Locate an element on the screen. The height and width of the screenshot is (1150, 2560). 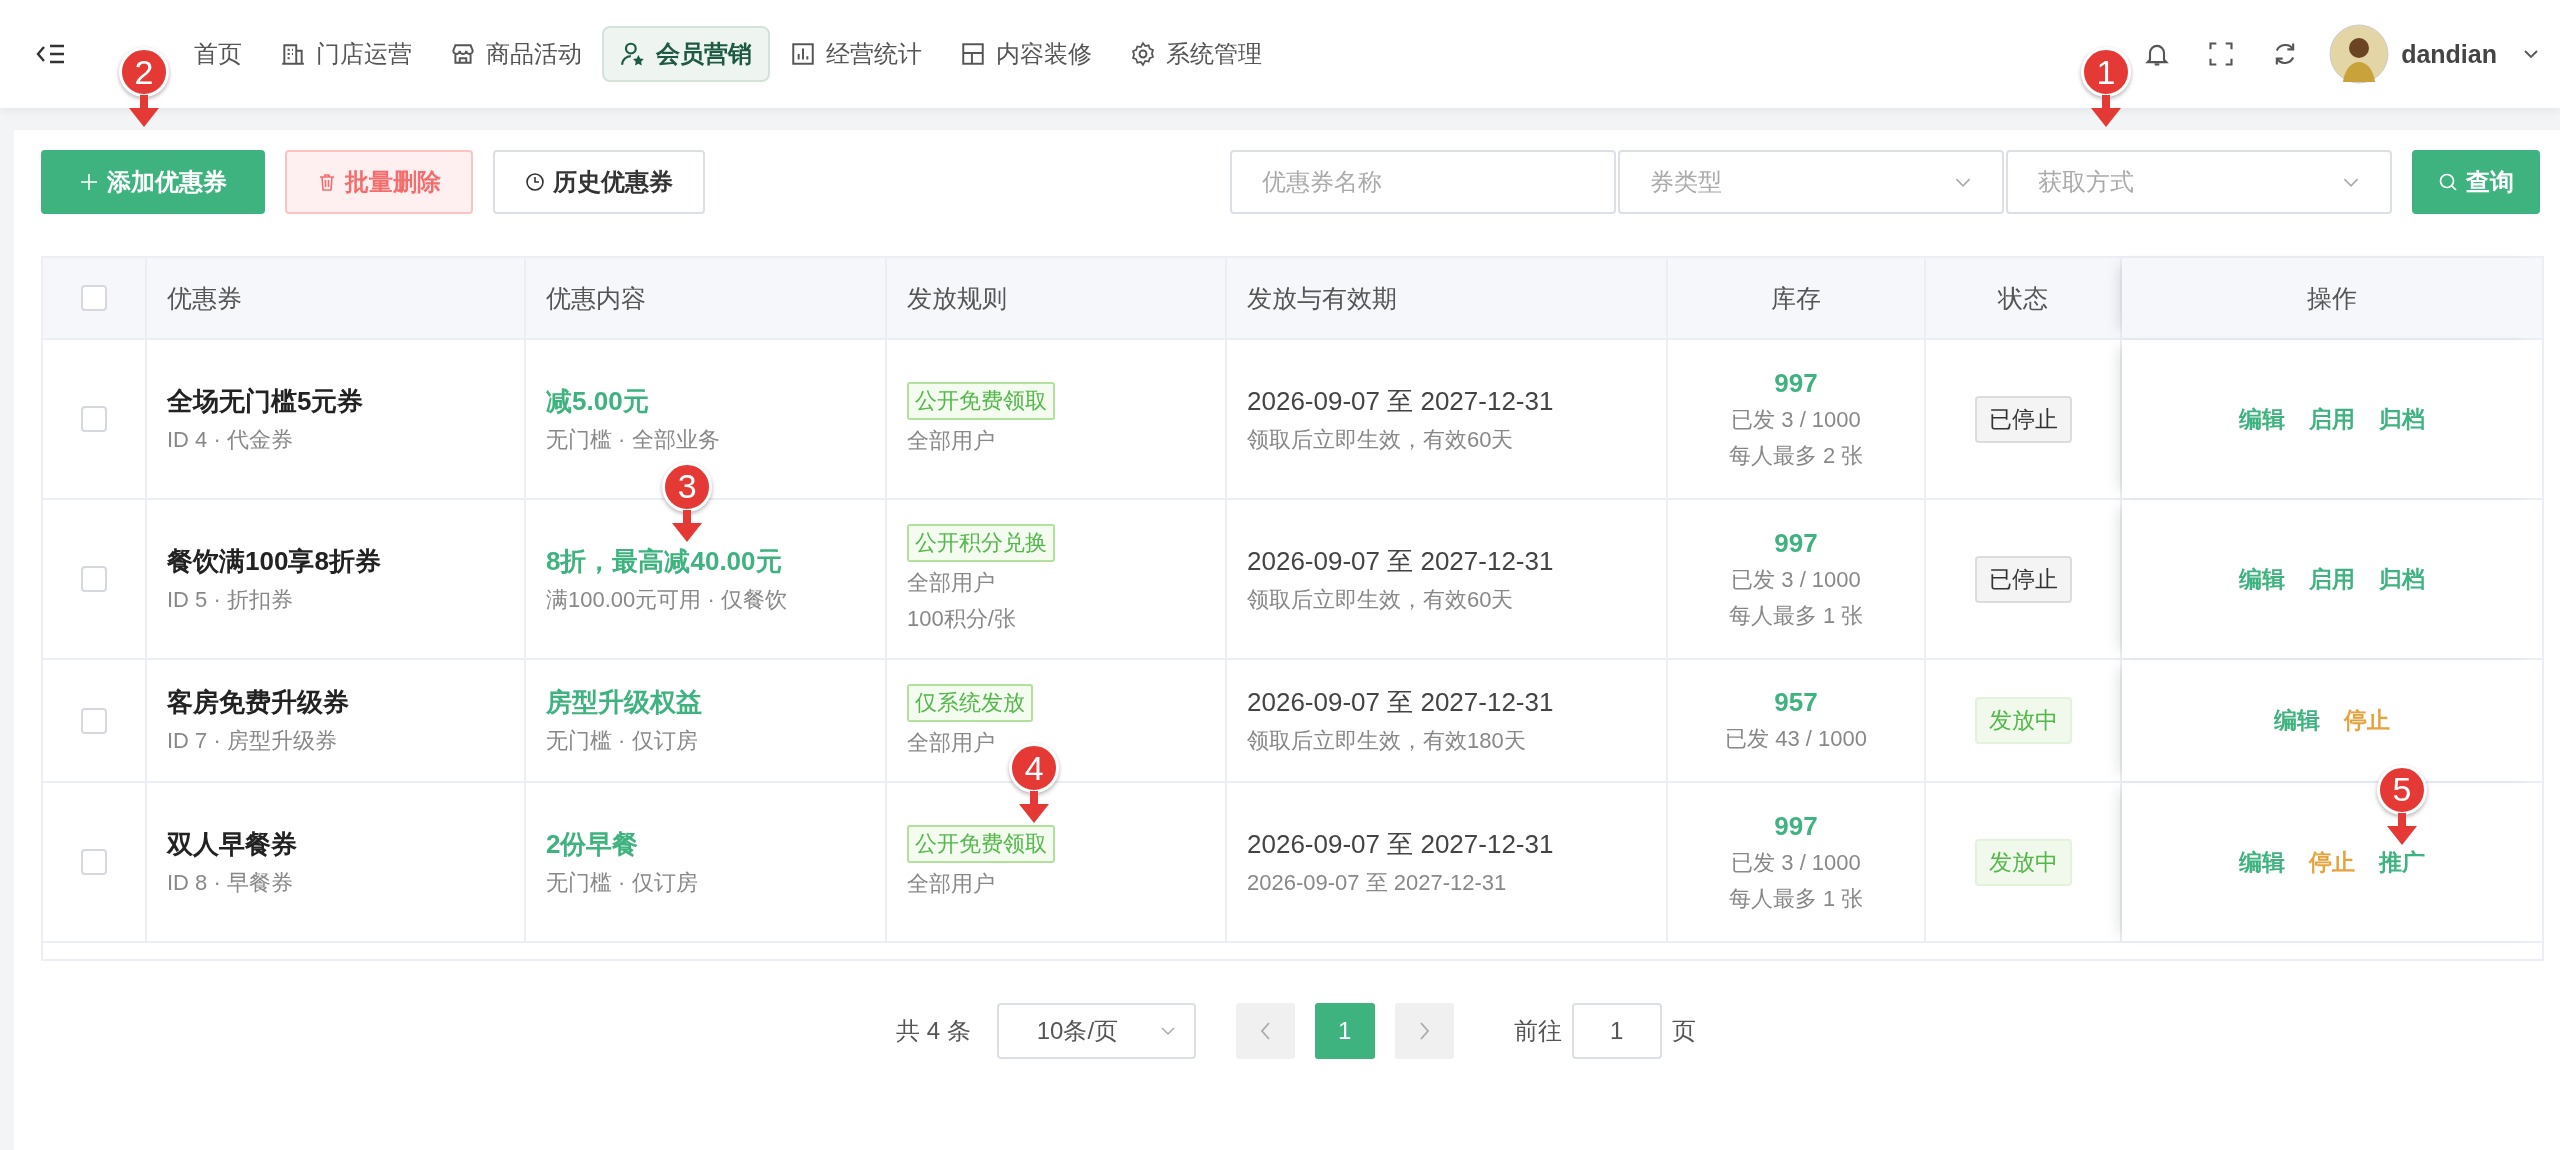
trash-icon is located at coordinates (327, 182).